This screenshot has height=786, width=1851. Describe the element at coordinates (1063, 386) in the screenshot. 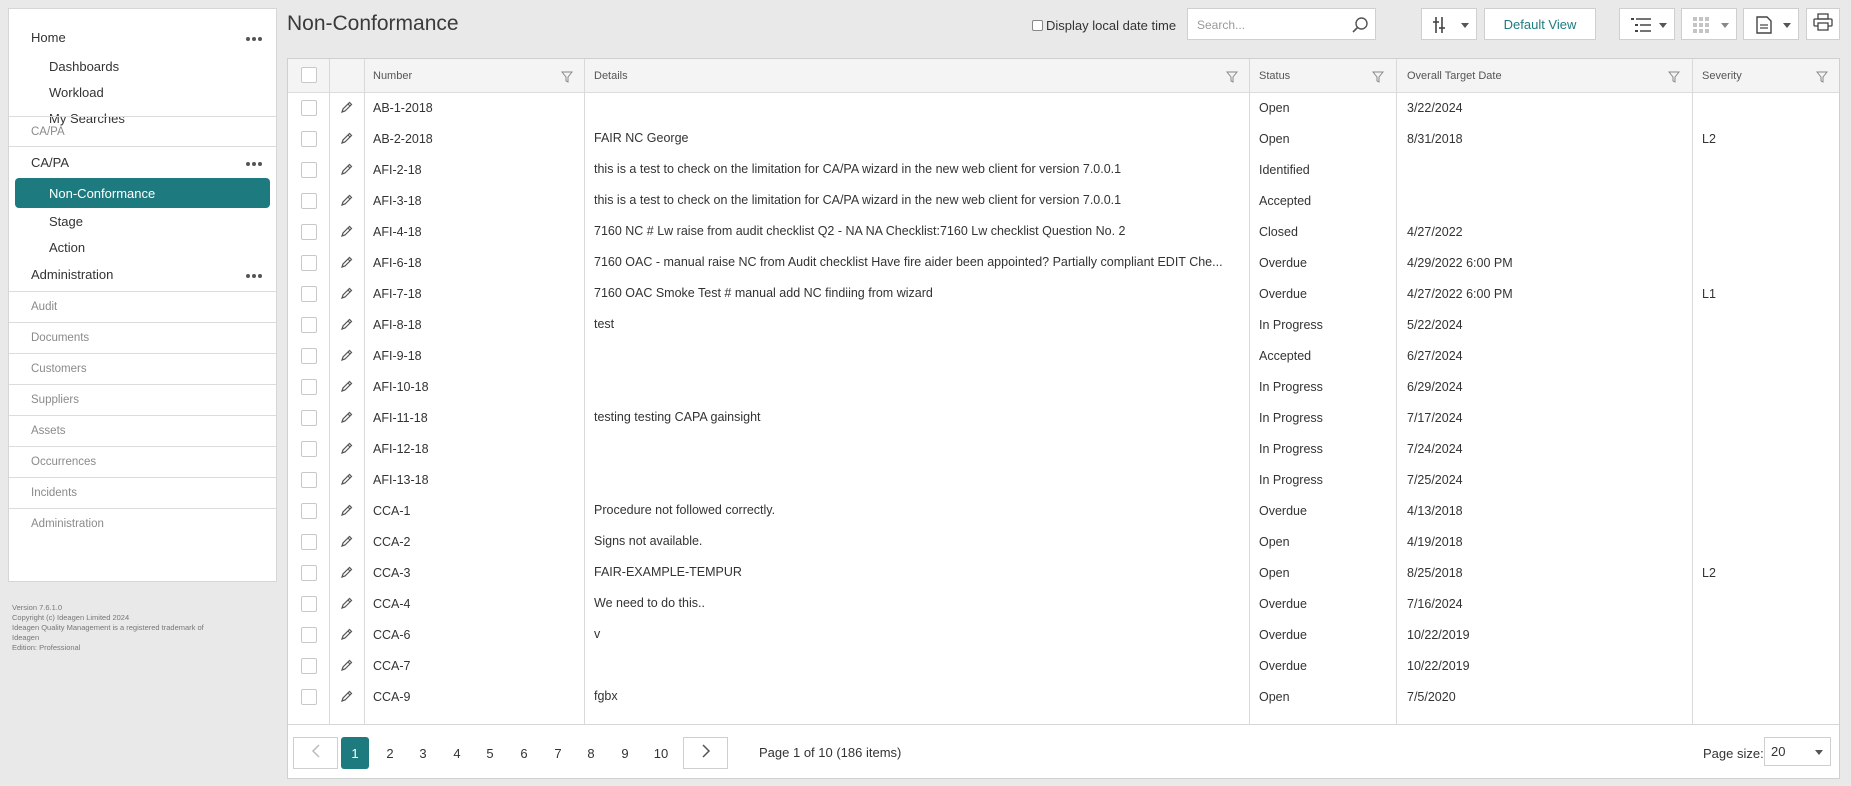

I see `table-row: AFI-10-18 In Progress 6/29/2024` at that location.